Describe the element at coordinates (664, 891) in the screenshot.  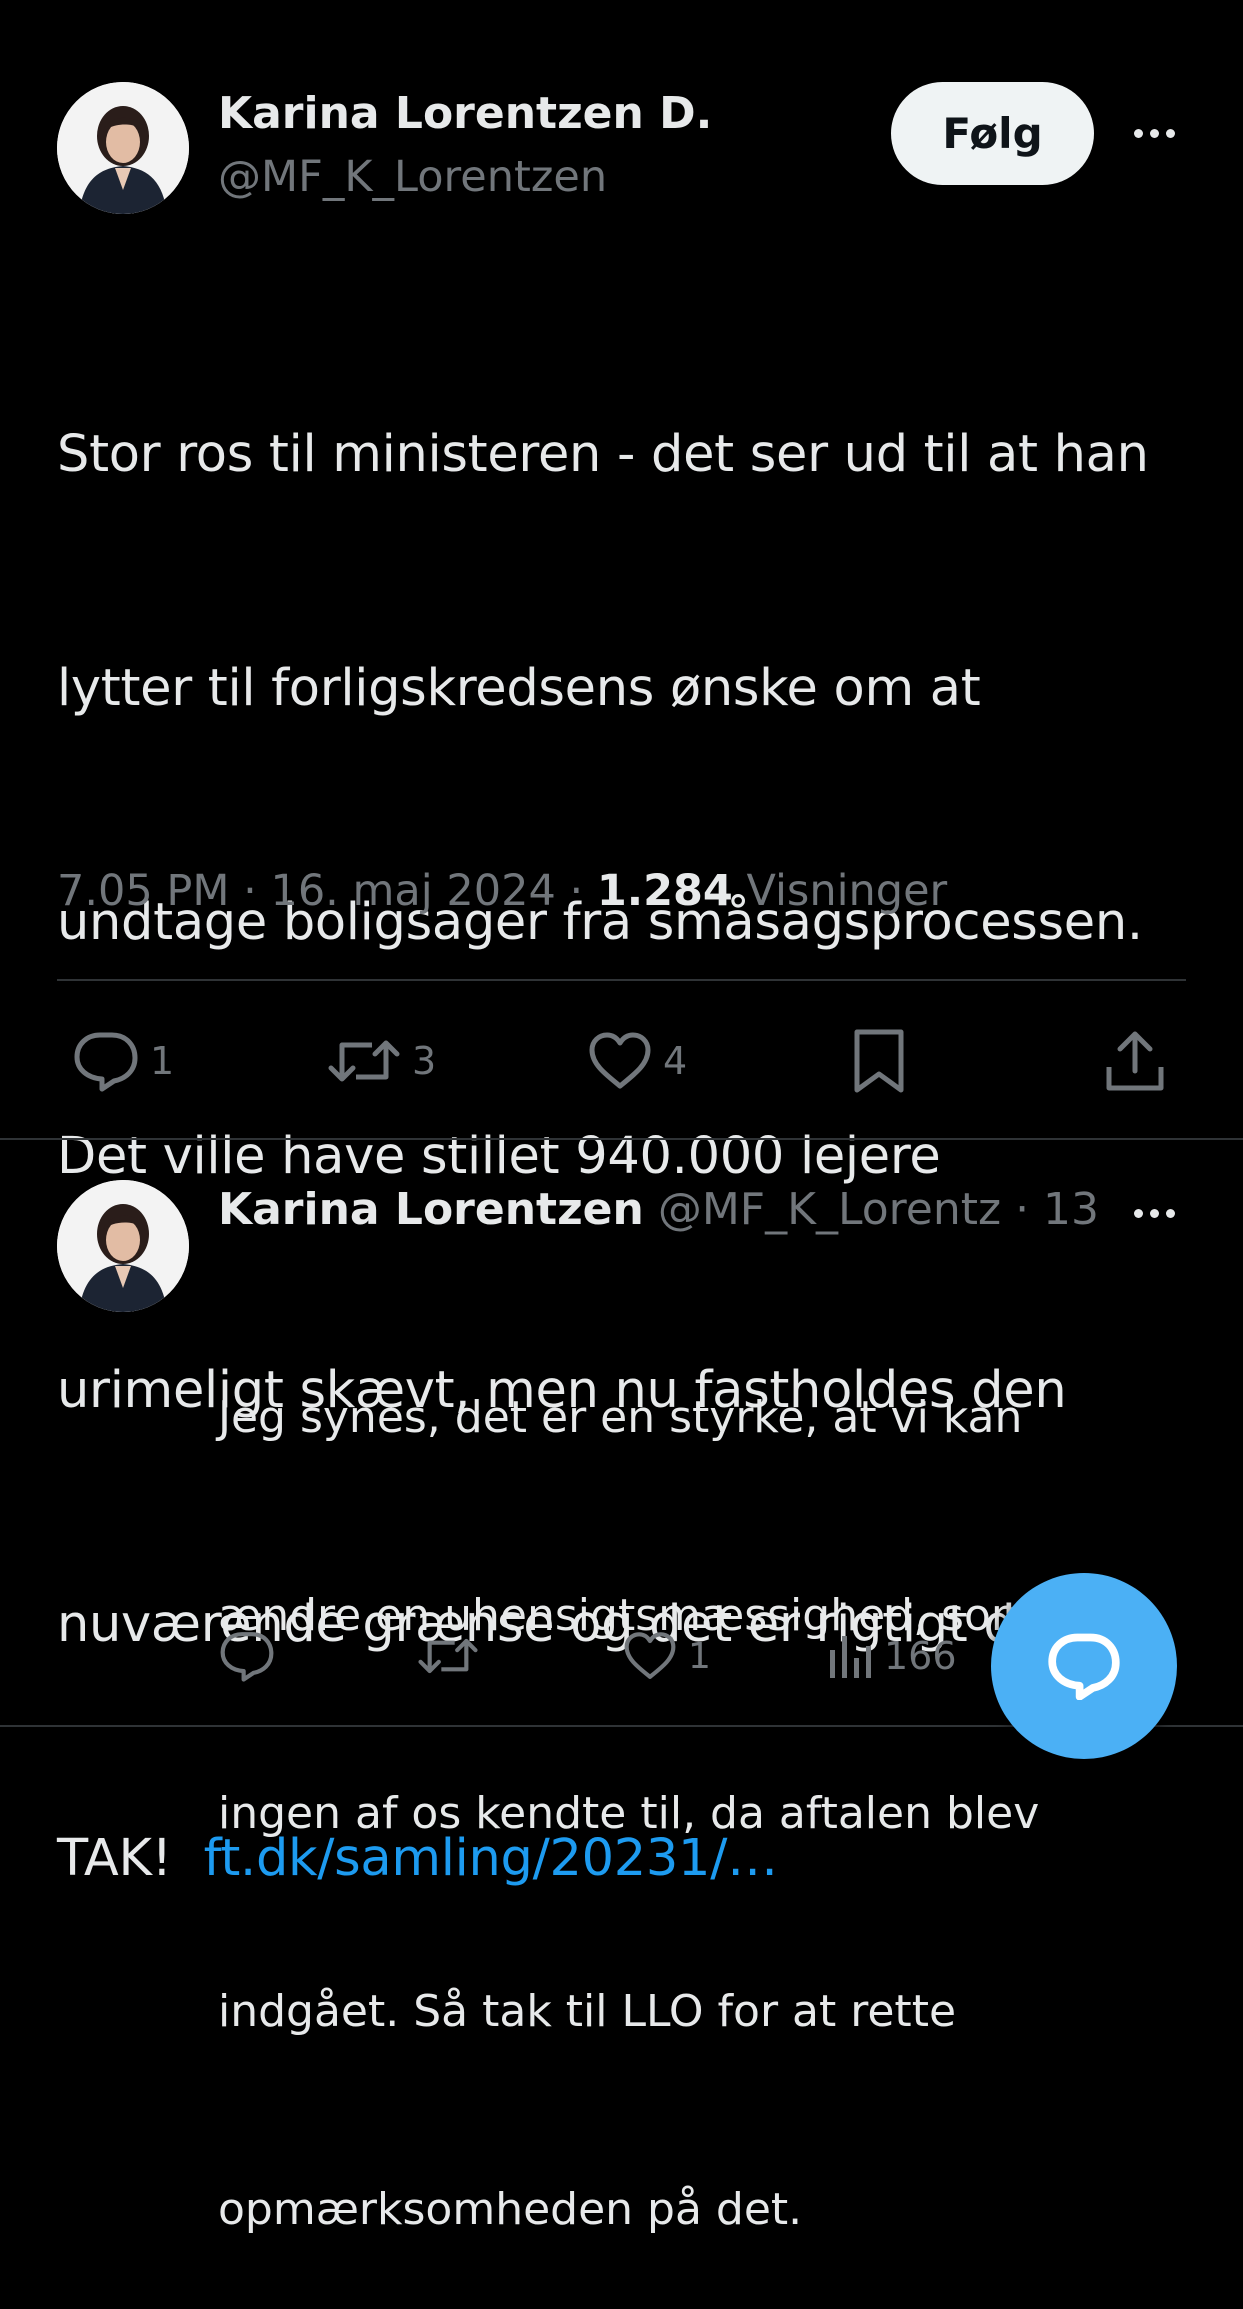
I see `views-count: 1.284` at that location.